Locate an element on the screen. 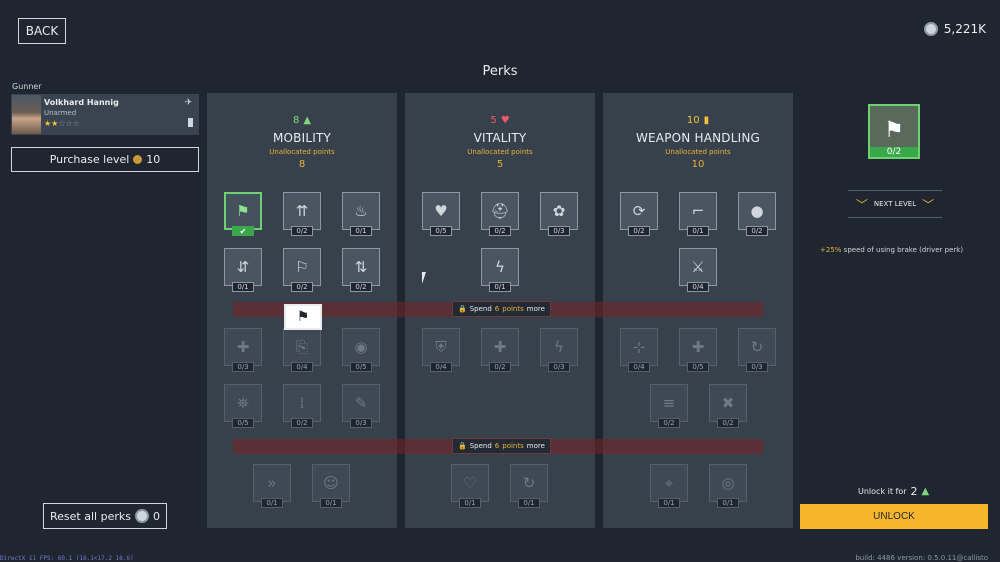  mobility-unalloc-value: 8 is located at coordinates (302, 164).